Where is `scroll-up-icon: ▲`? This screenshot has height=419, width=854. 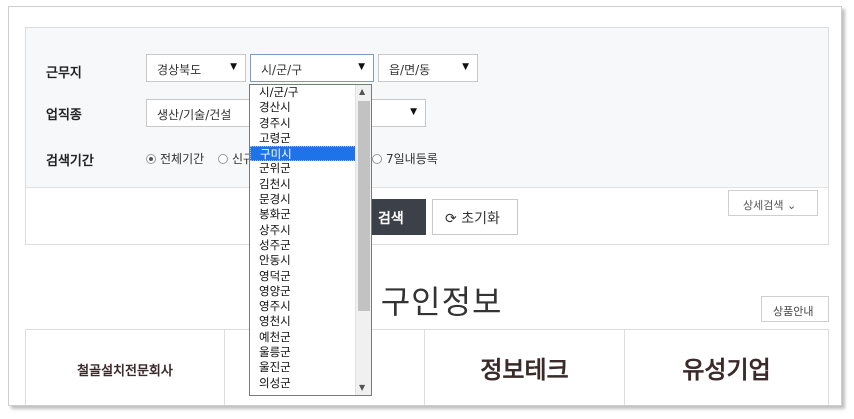 scroll-up-icon: ▲ is located at coordinates (362, 91).